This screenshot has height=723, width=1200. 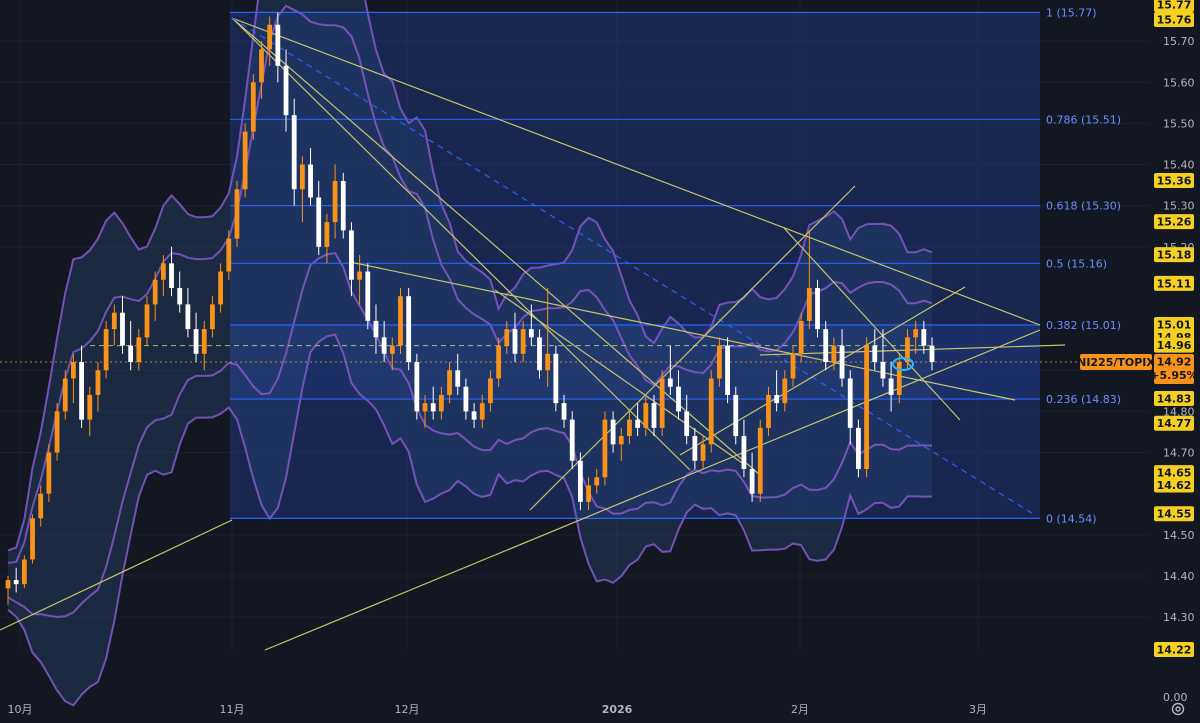 What do you see at coordinates (1174, 20) in the screenshot?
I see `price-tag-label: 15.76` at bounding box center [1174, 20].